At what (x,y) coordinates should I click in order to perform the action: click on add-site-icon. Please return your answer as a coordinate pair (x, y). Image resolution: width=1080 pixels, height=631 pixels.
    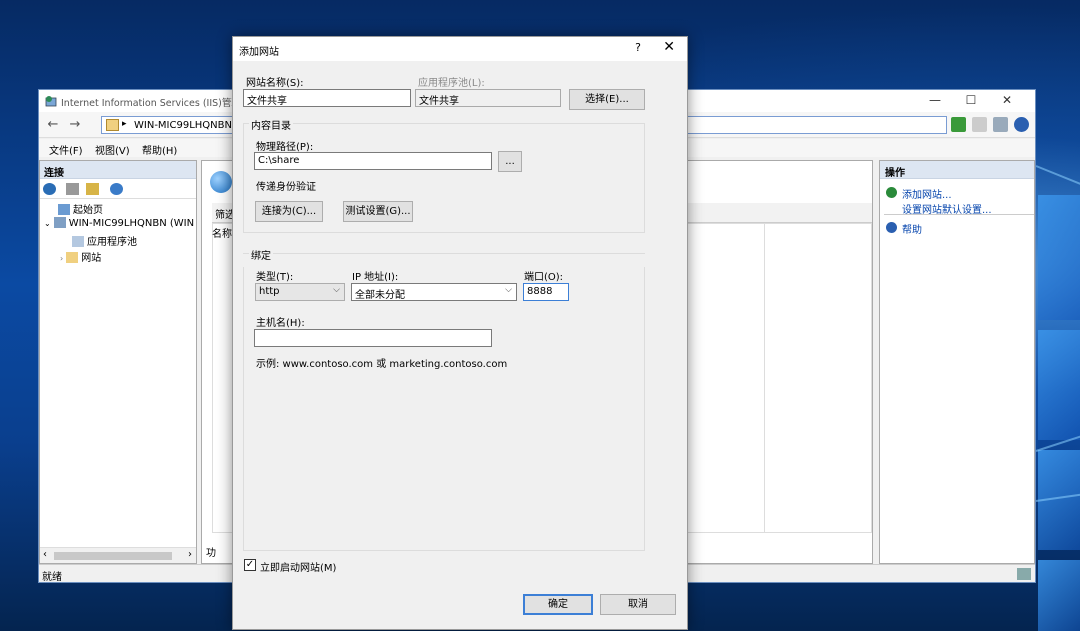
    Looking at the image, I should click on (891, 192).